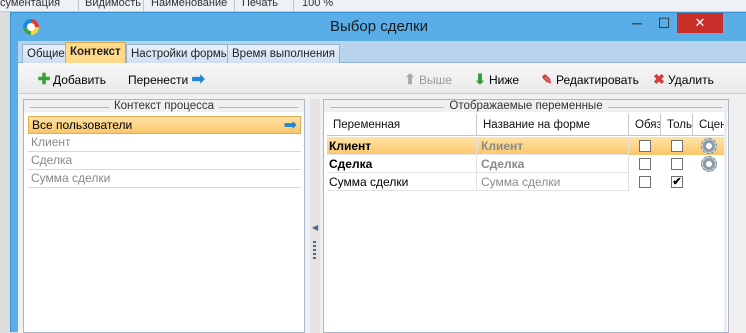  What do you see at coordinates (260, 4) in the screenshot?
I see `bg-toolbar-item: Печать` at bounding box center [260, 4].